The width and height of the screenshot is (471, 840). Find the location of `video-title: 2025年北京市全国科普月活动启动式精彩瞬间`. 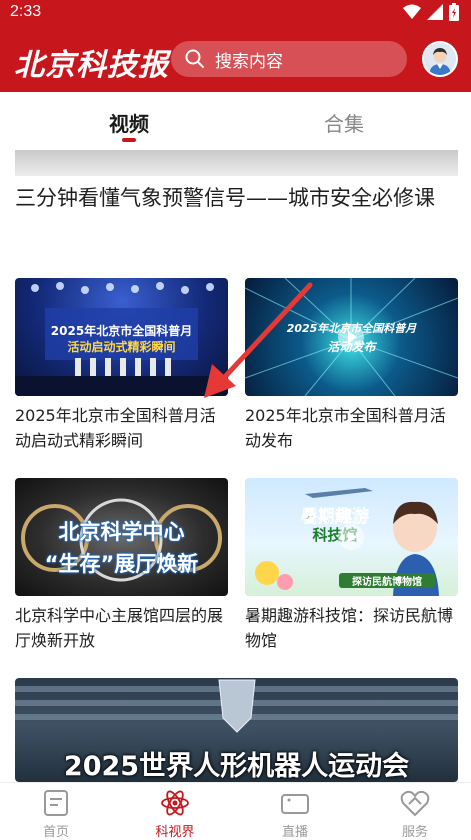

video-title: 2025年北京市全国科普月活动启动式精彩瞬间 is located at coordinates (122, 428).